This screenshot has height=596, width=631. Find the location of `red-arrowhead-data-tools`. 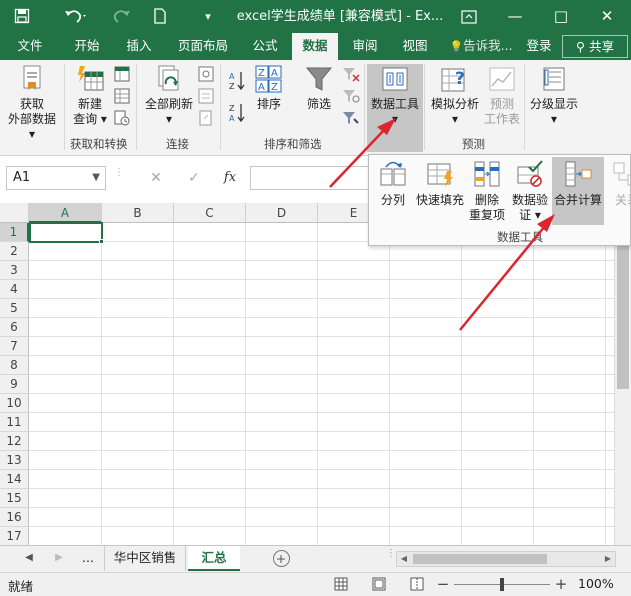

red-arrowhead-data-tools is located at coordinates (386, 126).